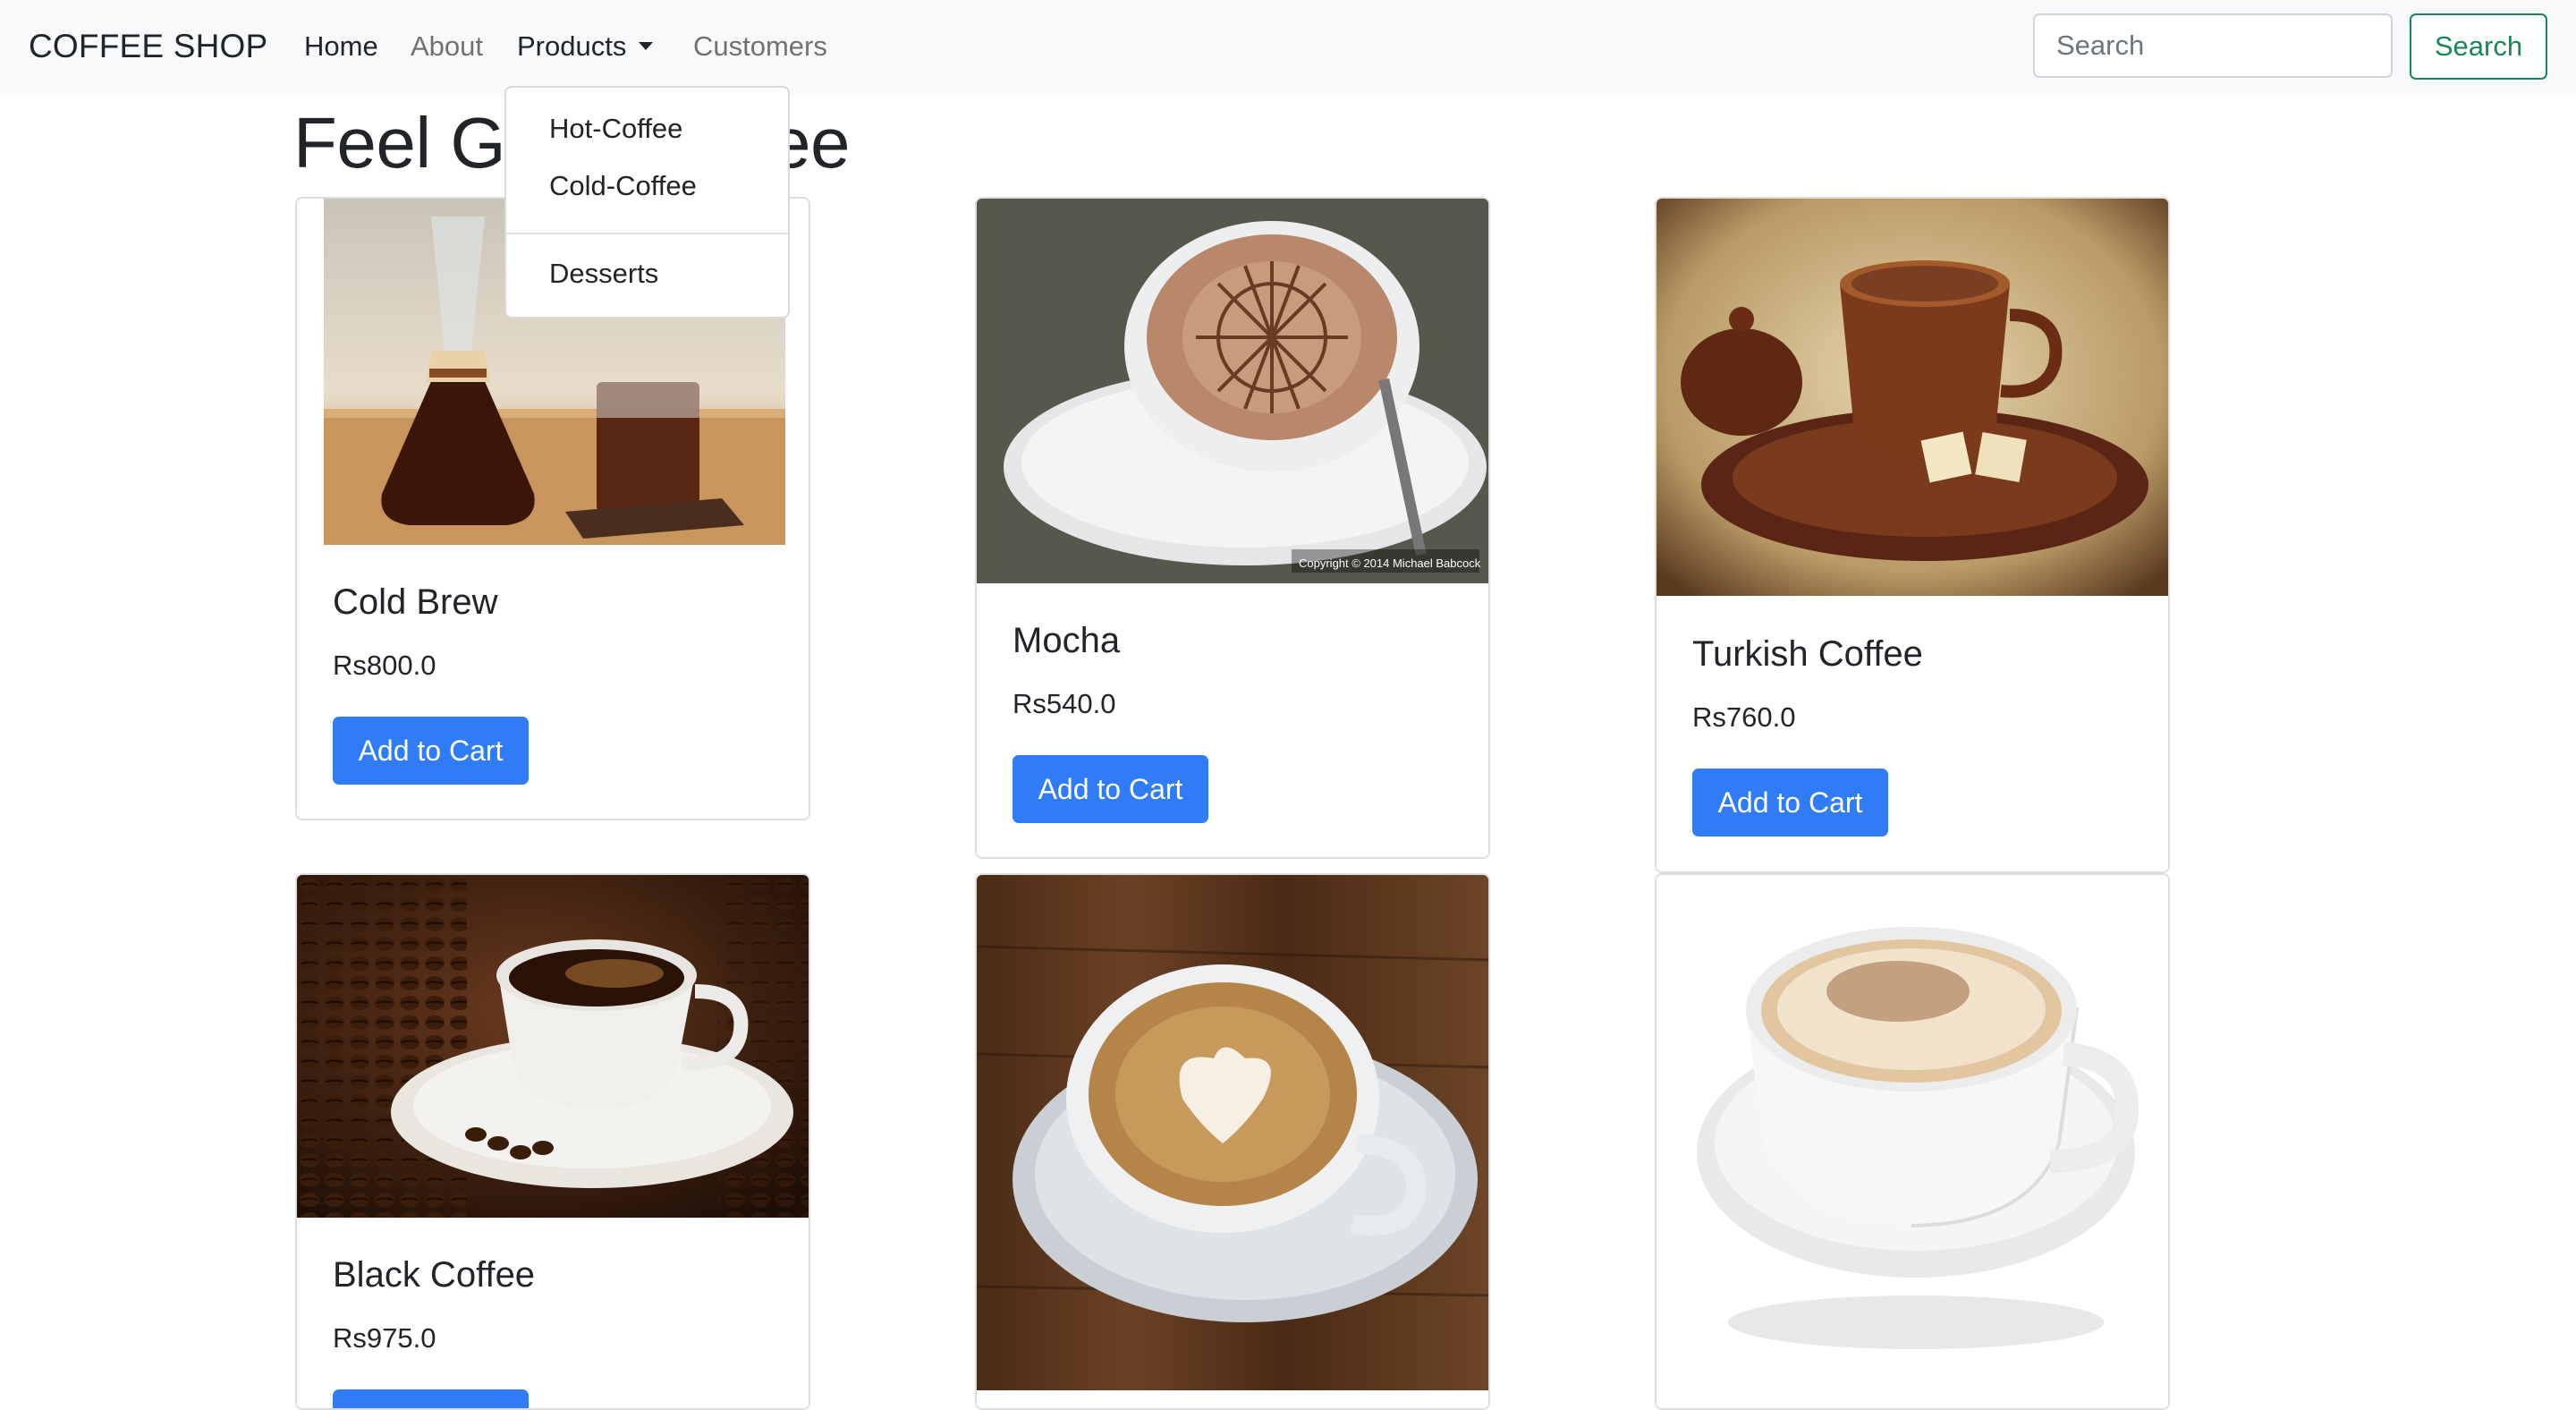 Image resolution: width=2576 pixels, height=1410 pixels. What do you see at coordinates (1744, 717) in the screenshot?
I see `product-price: Rs760.0` at bounding box center [1744, 717].